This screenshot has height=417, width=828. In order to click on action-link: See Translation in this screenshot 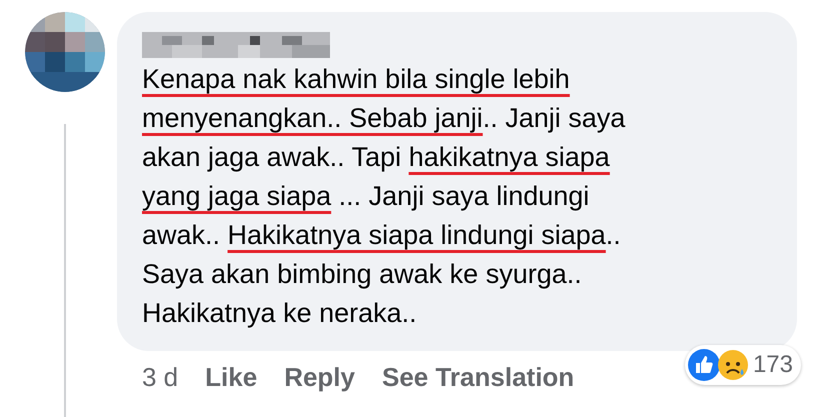, I will do `click(478, 377)`.